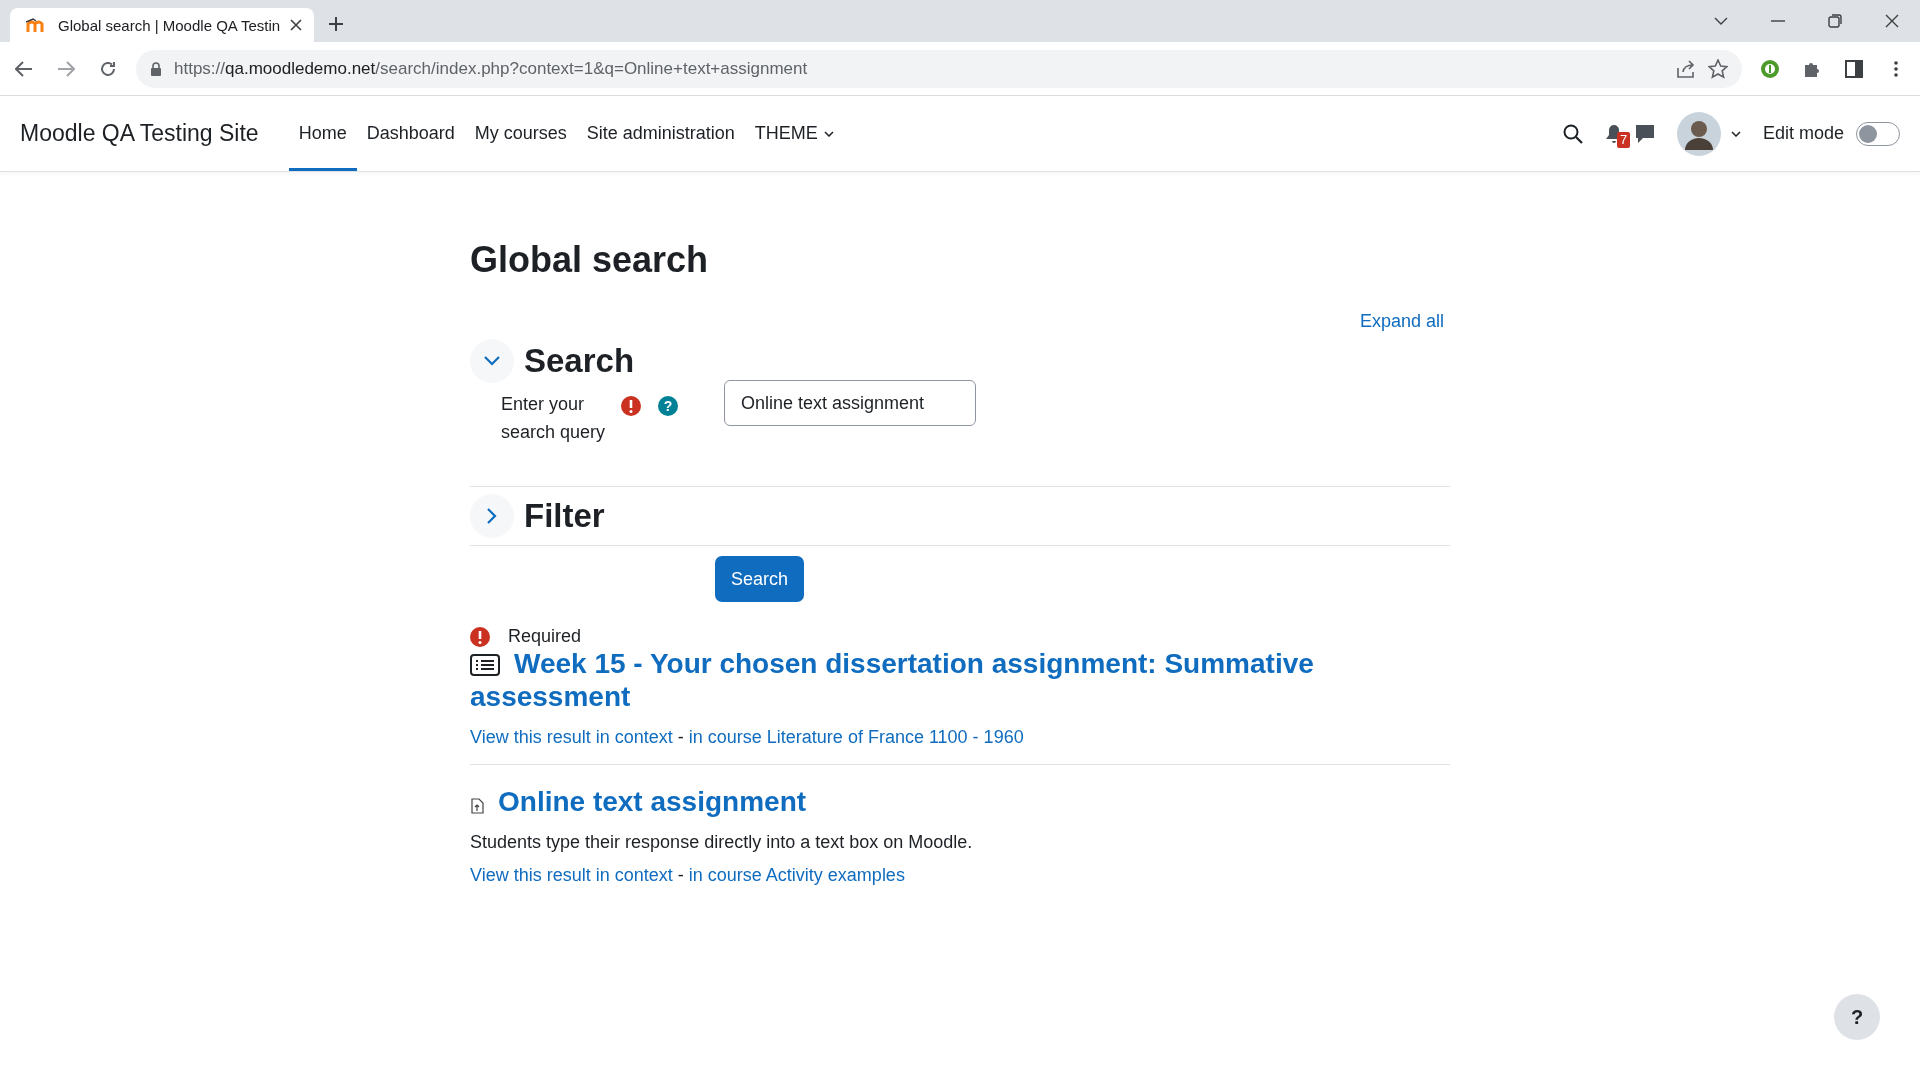  I want to click on share-icon, so click(1686, 68).